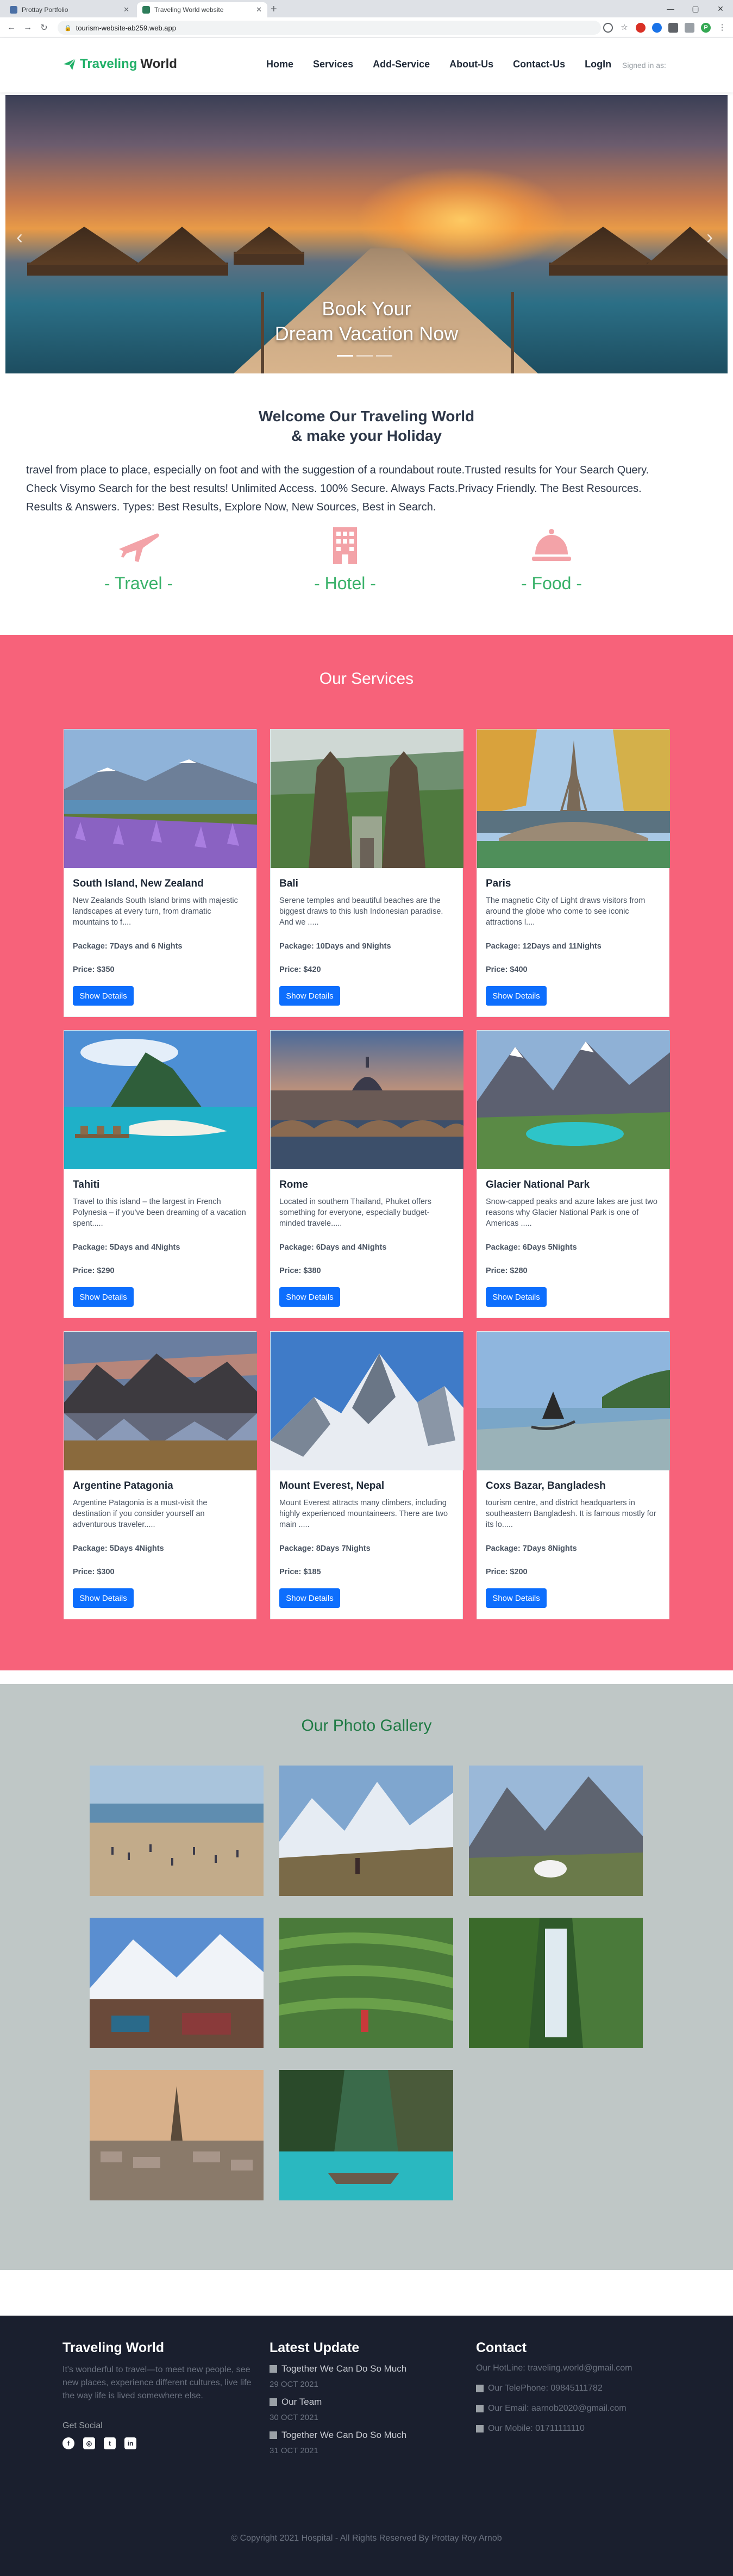 This screenshot has width=733, height=2576. Describe the element at coordinates (507, 1572) in the screenshot. I see `card-price: Price: $200` at that location.